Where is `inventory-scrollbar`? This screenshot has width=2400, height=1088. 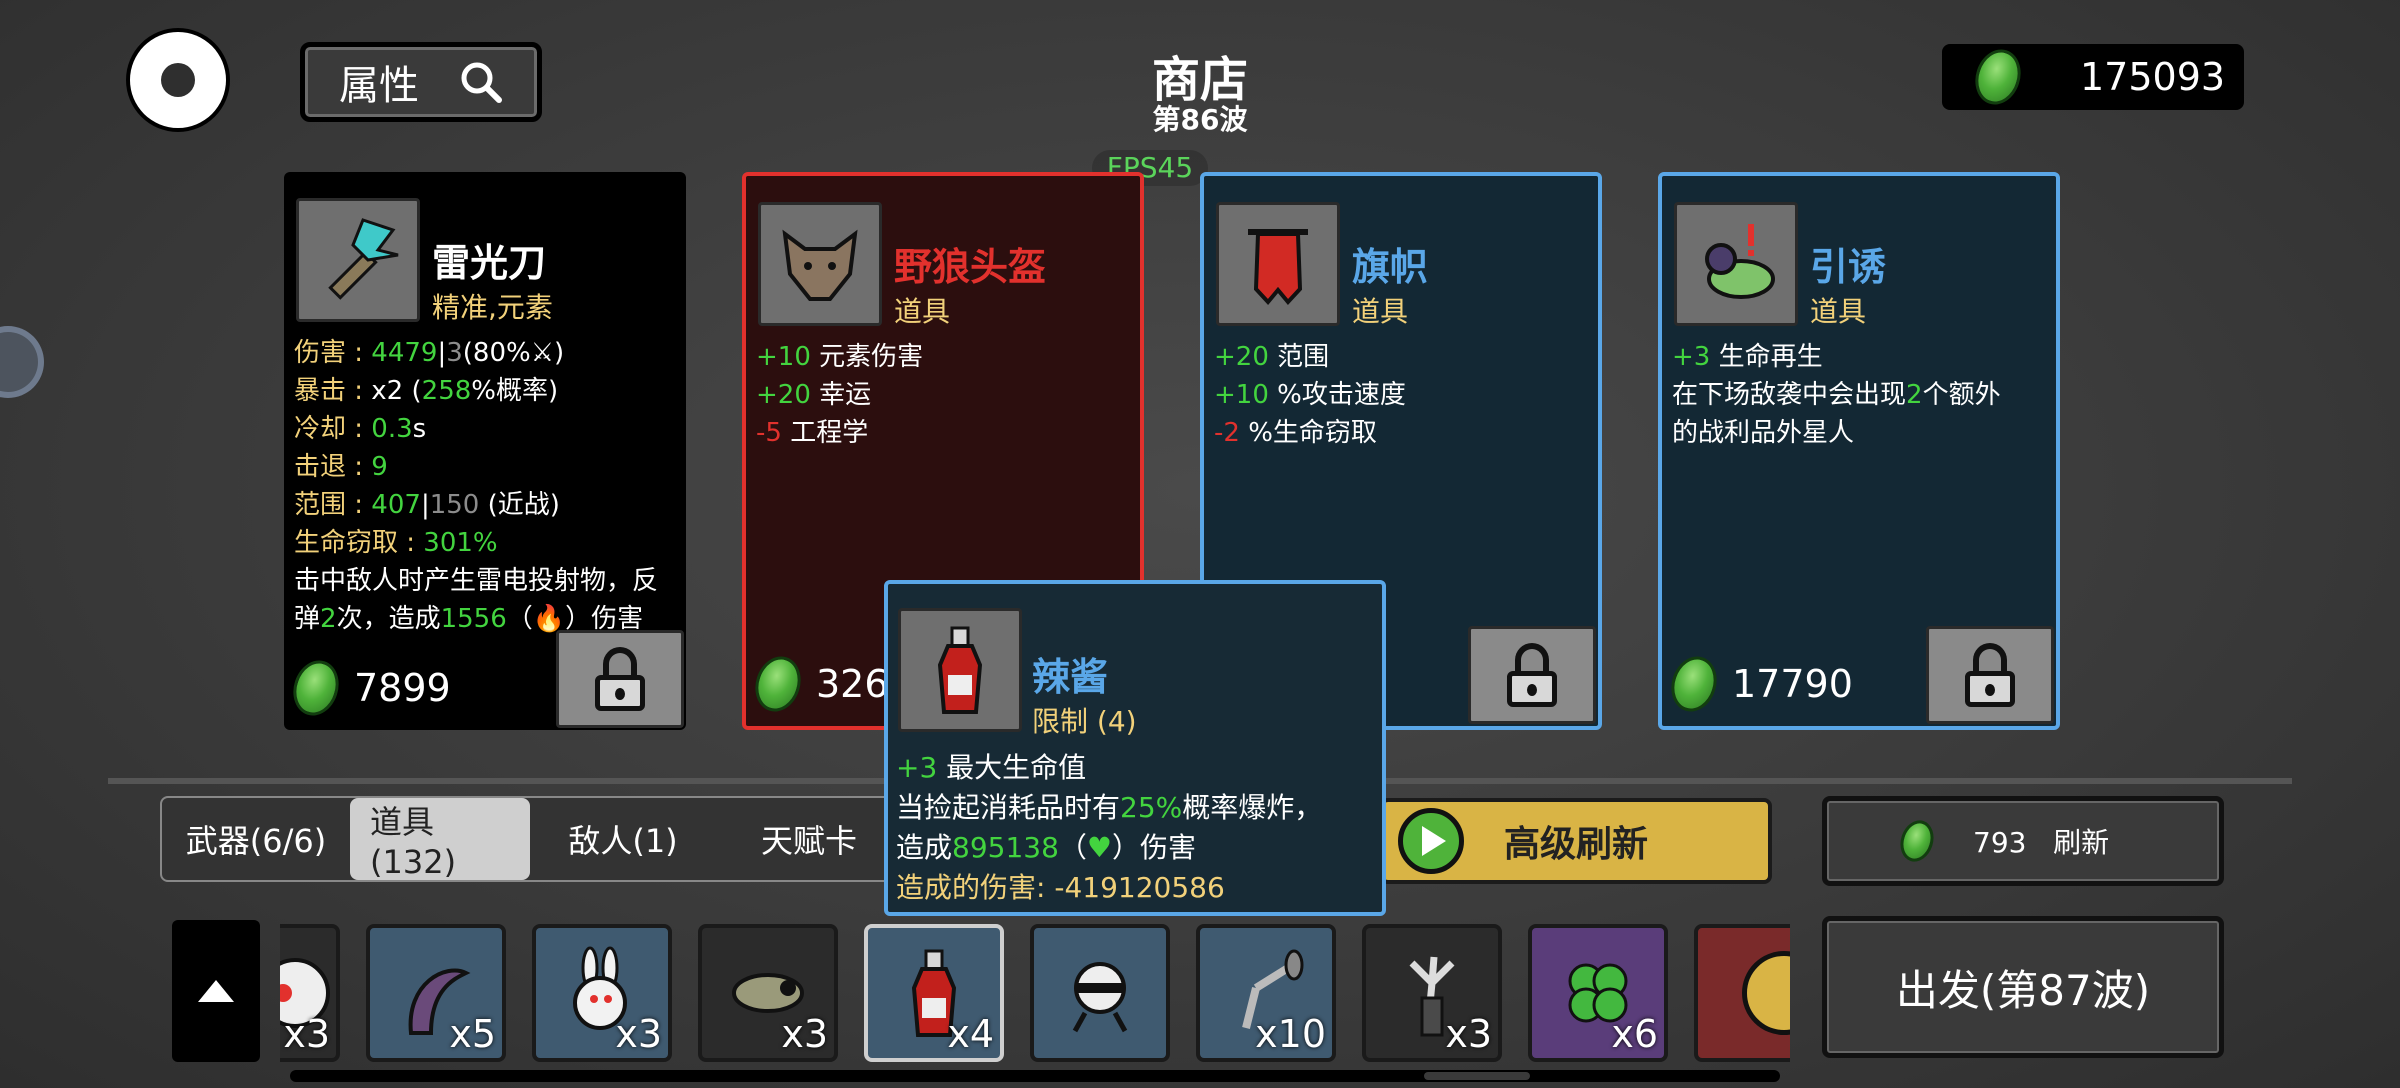
inventory-scrollbar is located at coordinates (1035, 1076).